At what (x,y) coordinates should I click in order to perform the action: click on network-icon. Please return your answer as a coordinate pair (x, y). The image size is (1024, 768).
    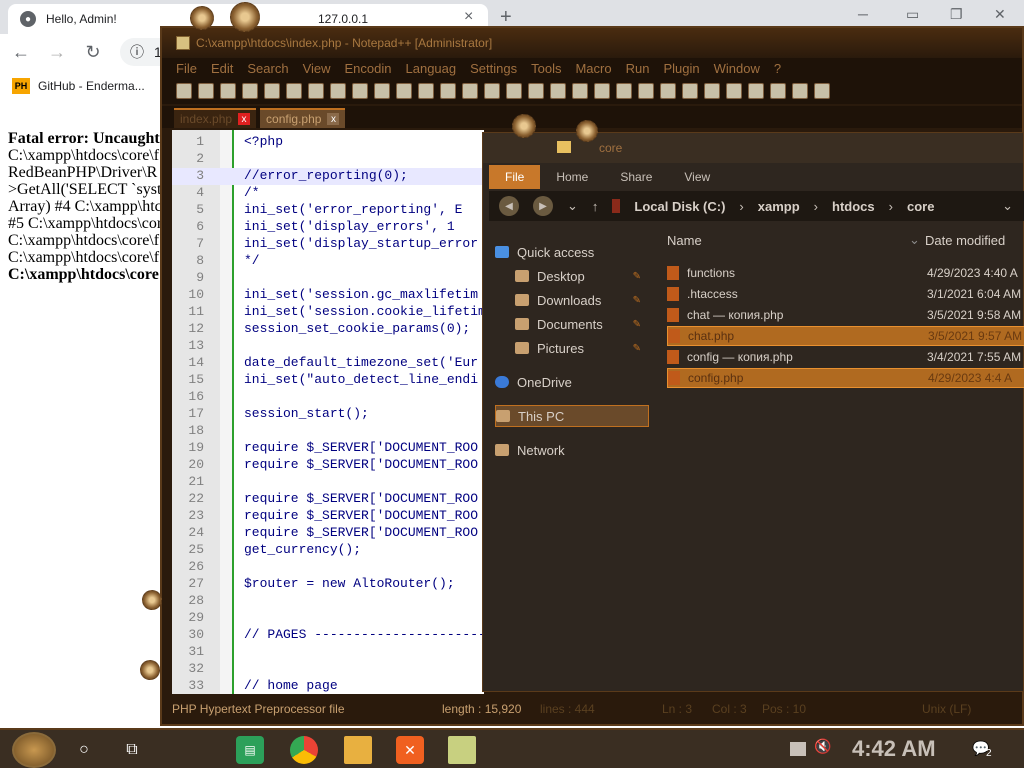
    Looking at the image, I should click on (798, 749).